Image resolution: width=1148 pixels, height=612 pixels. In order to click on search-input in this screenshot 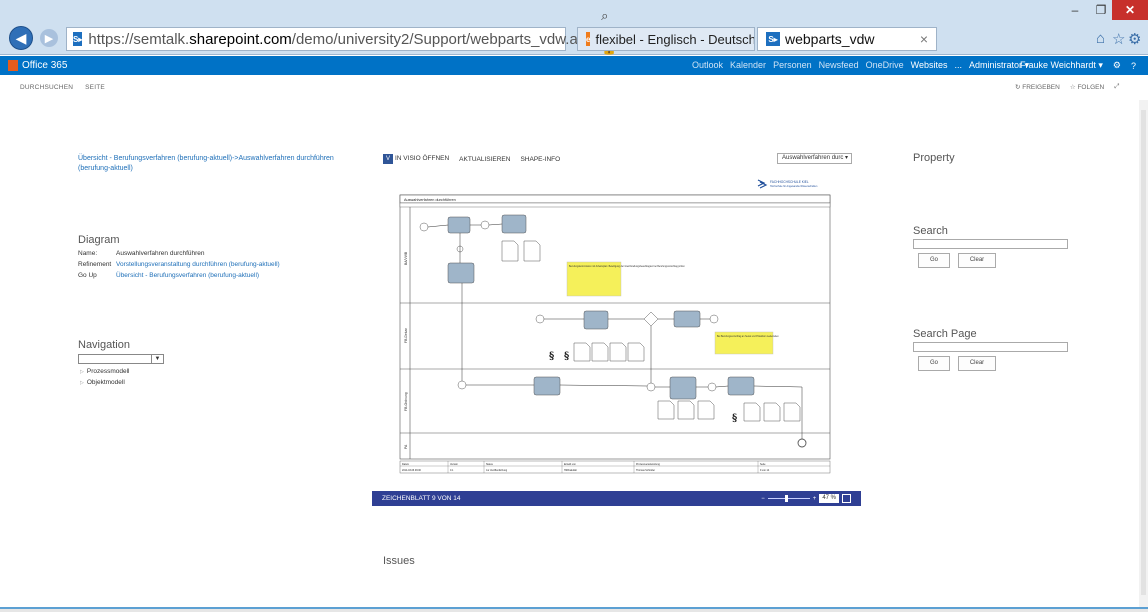, I will do `click(990, 244)`.